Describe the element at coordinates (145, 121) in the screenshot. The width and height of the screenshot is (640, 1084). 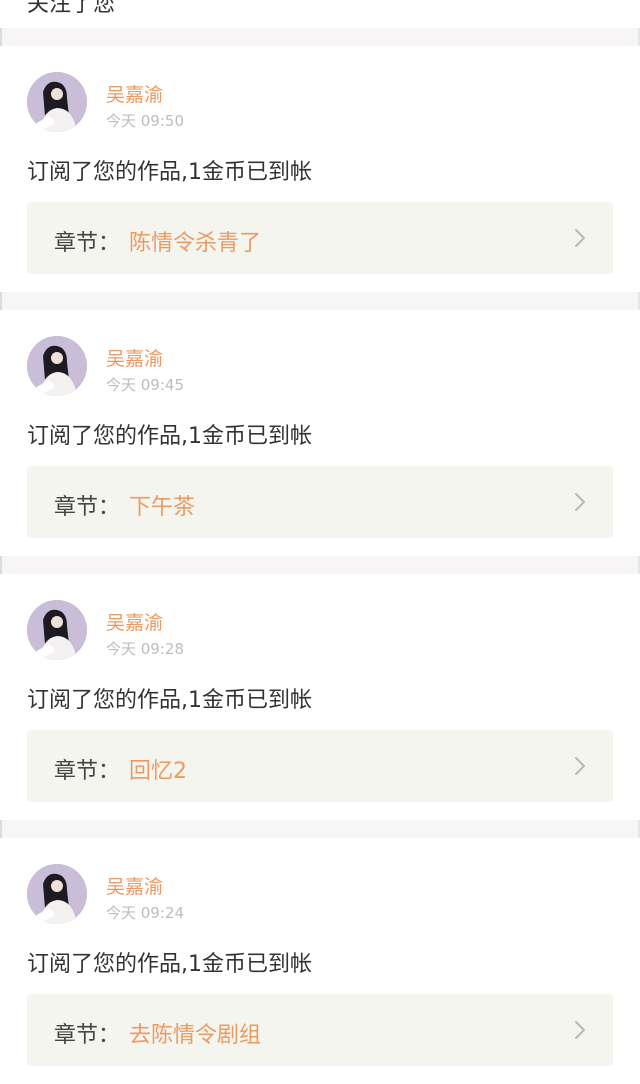
I see `timestamp: 今天 09:50` at that location.